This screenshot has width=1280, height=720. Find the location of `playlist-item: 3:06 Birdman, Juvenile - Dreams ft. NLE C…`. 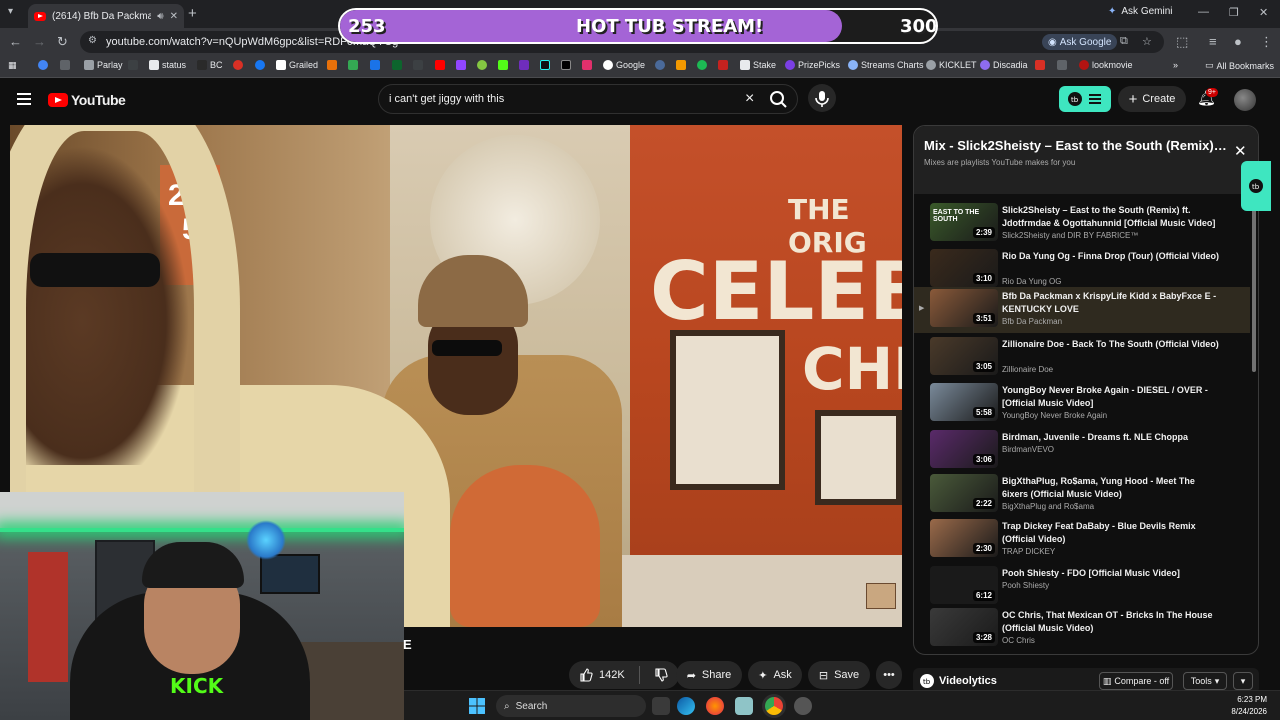

playlist-item: 3:06 Birdman, Juvenile - Dreams ft. NLE C… is located at coordinates (1082, 450).